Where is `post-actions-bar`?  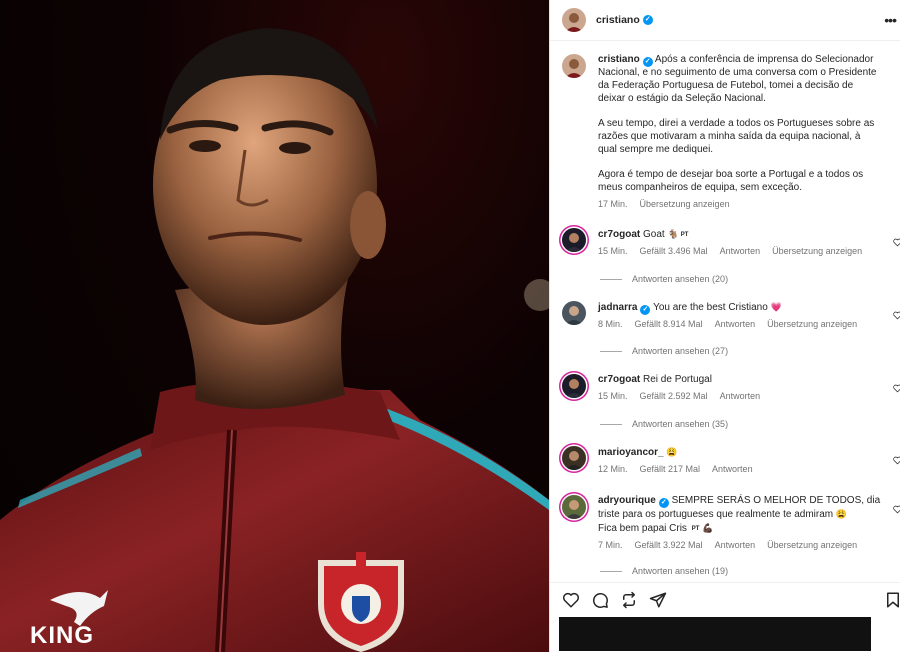
post-actions-bar is located at coordinates (725, 617).